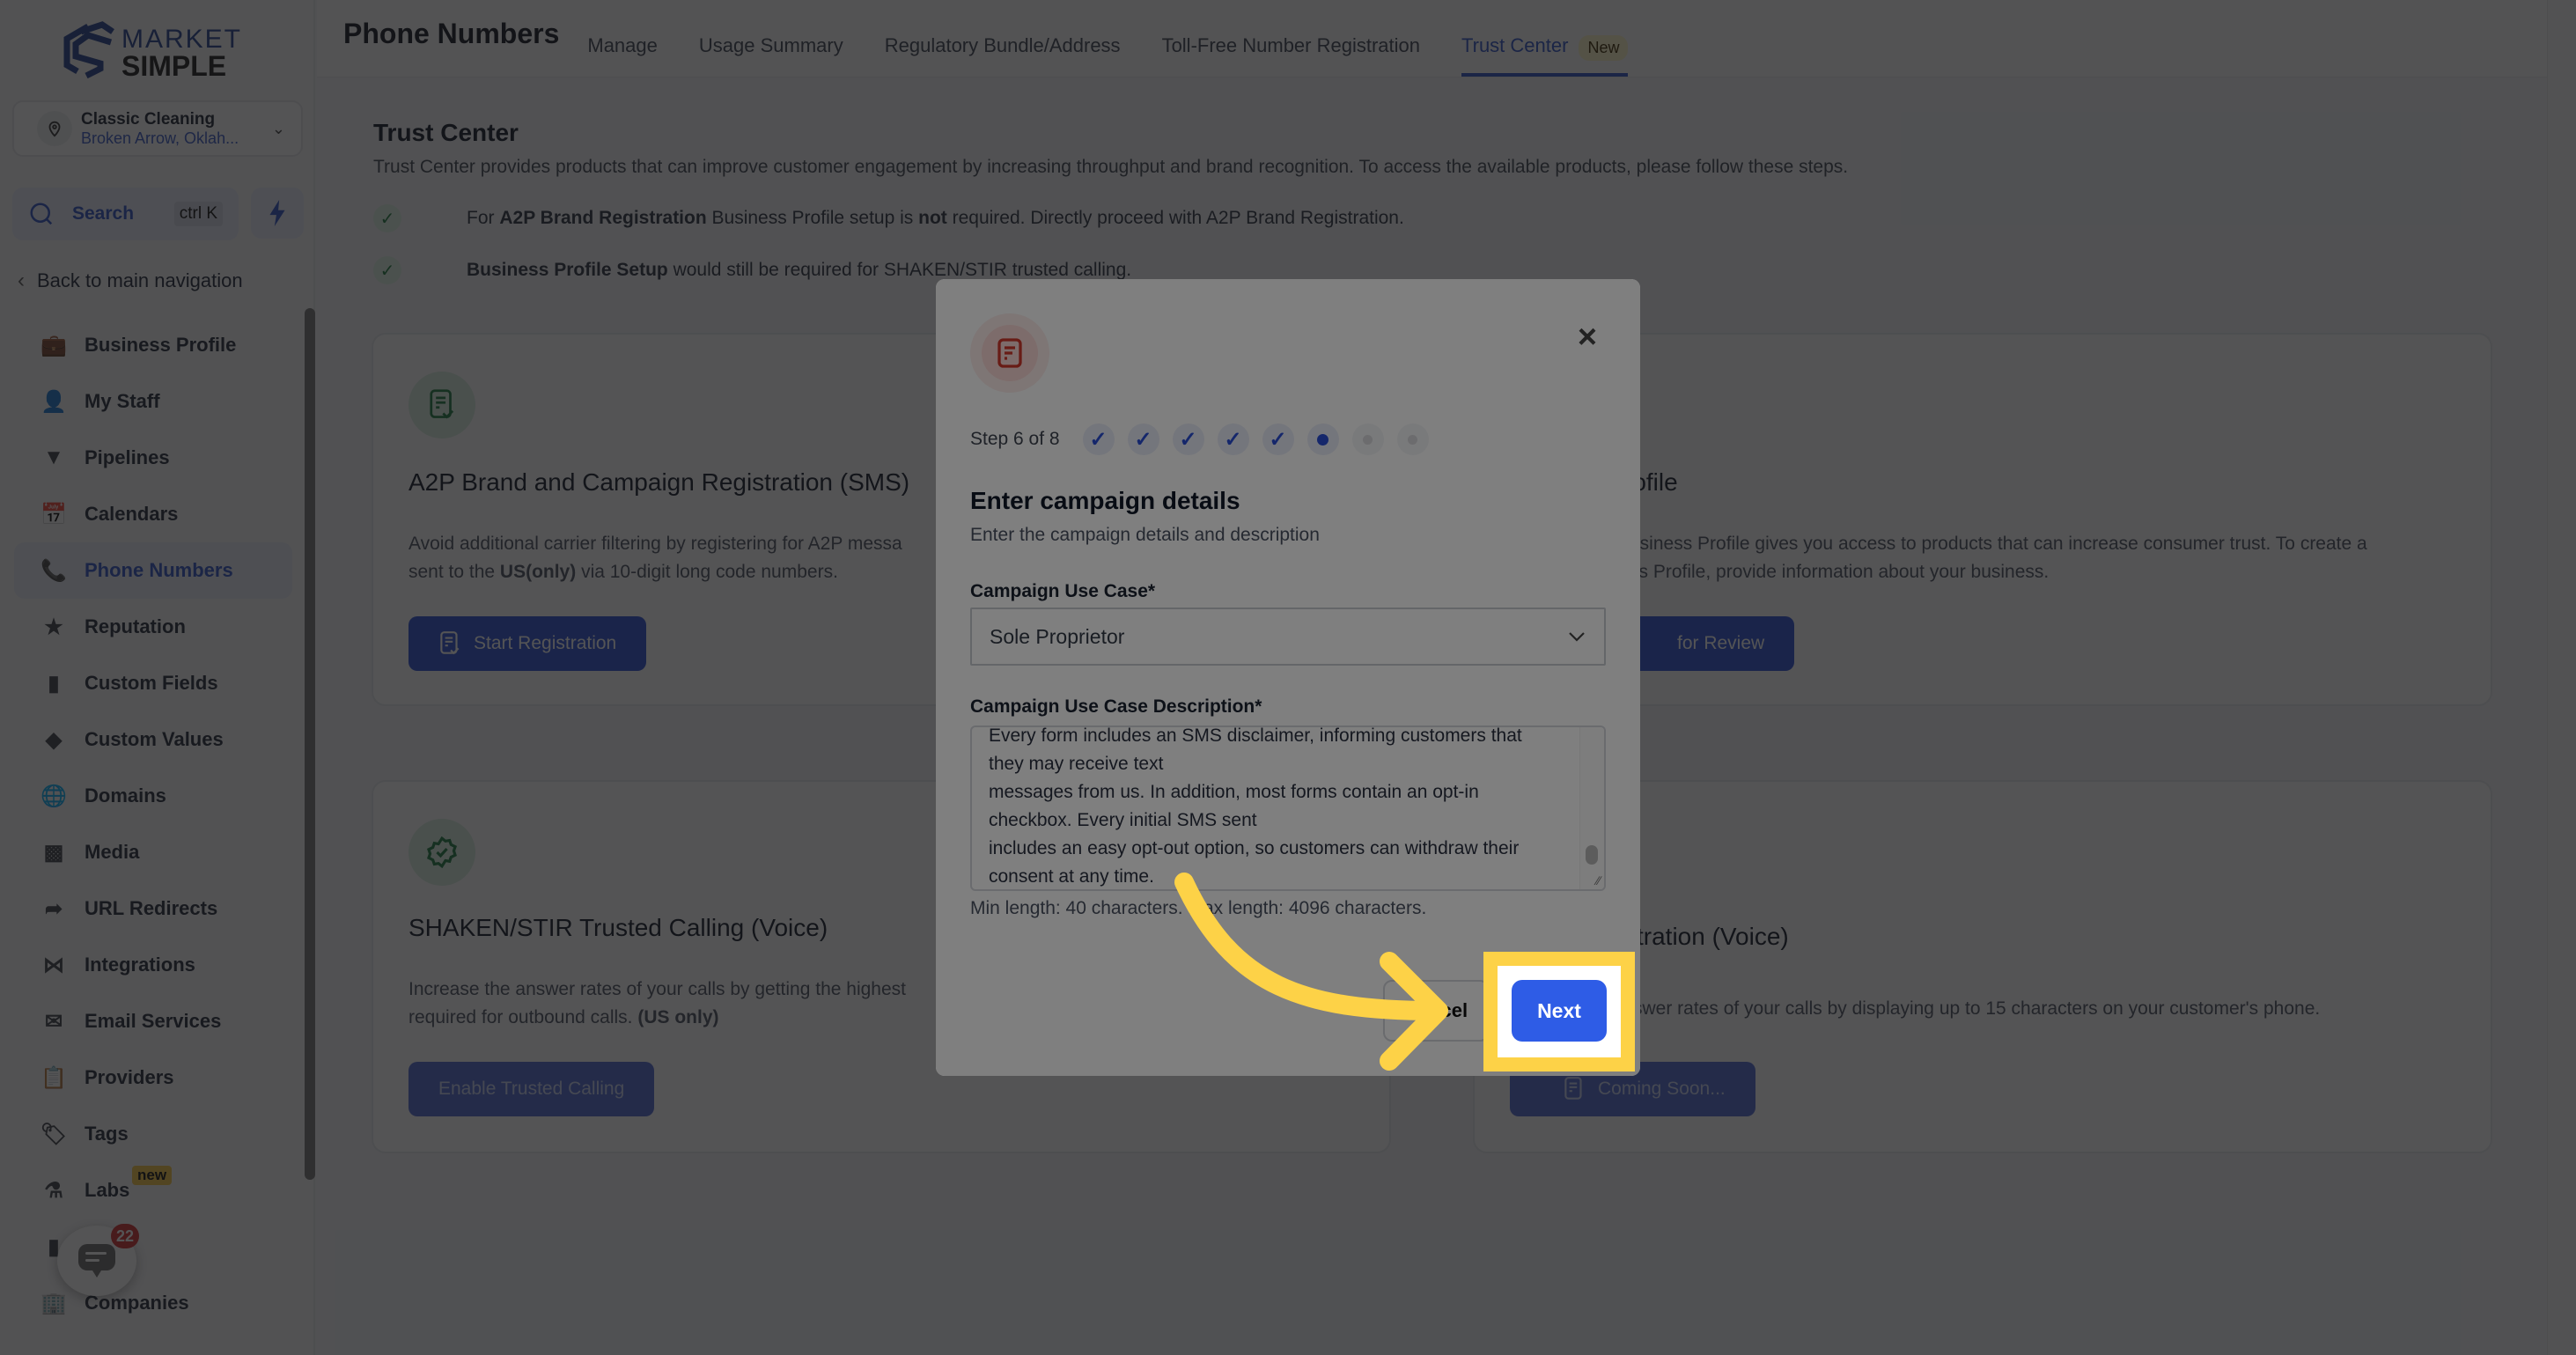  I want to click on next-button: Next, so click(1559, 1011).